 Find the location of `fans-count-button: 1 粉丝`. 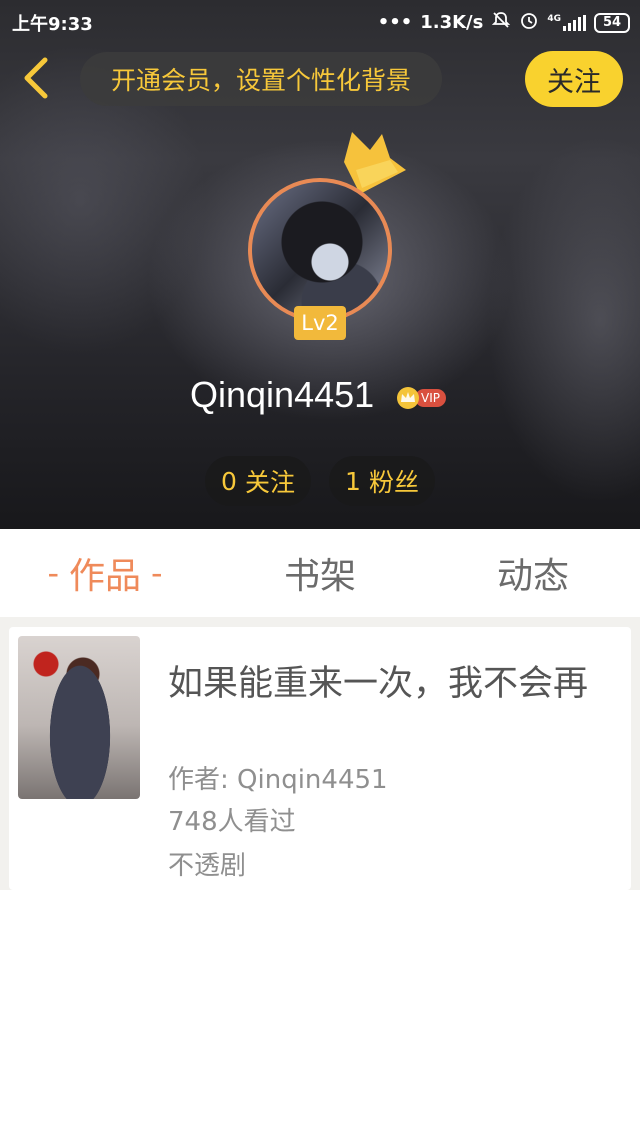

fans-count-button: 1 粉丝 is located at coordinates (382, 481).